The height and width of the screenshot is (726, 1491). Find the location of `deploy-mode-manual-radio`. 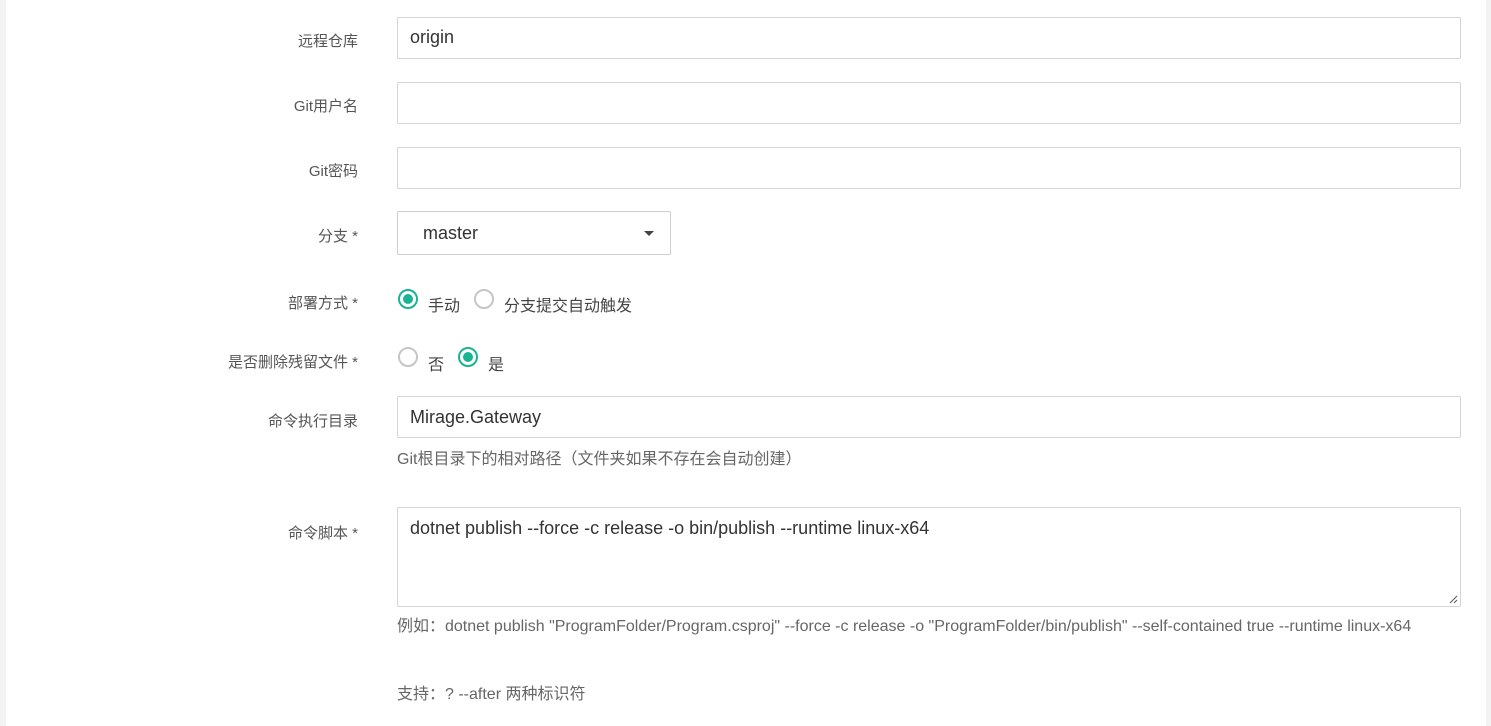

deploy-mode-manual-radio is located at coordinates (408, 299).